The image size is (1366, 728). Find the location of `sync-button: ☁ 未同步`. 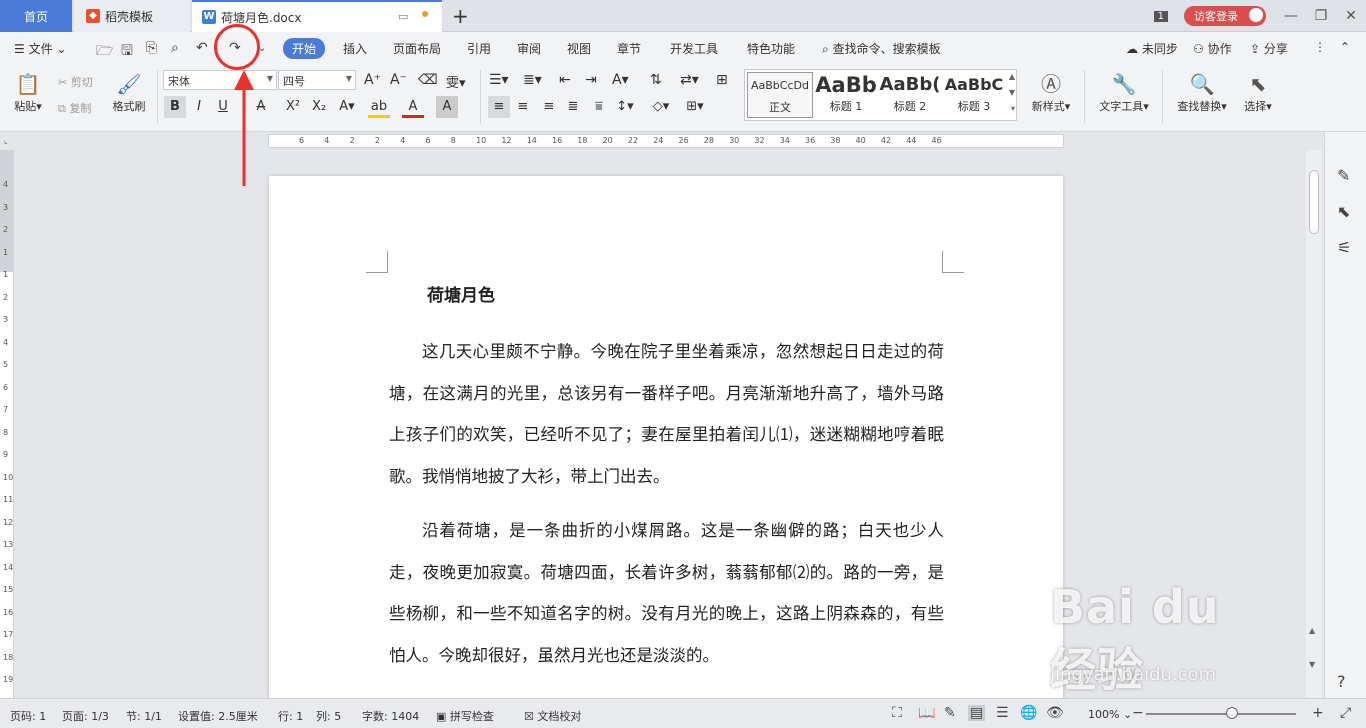

sync-button: ☁ 未同步 is located at coordinates (1152, 48).